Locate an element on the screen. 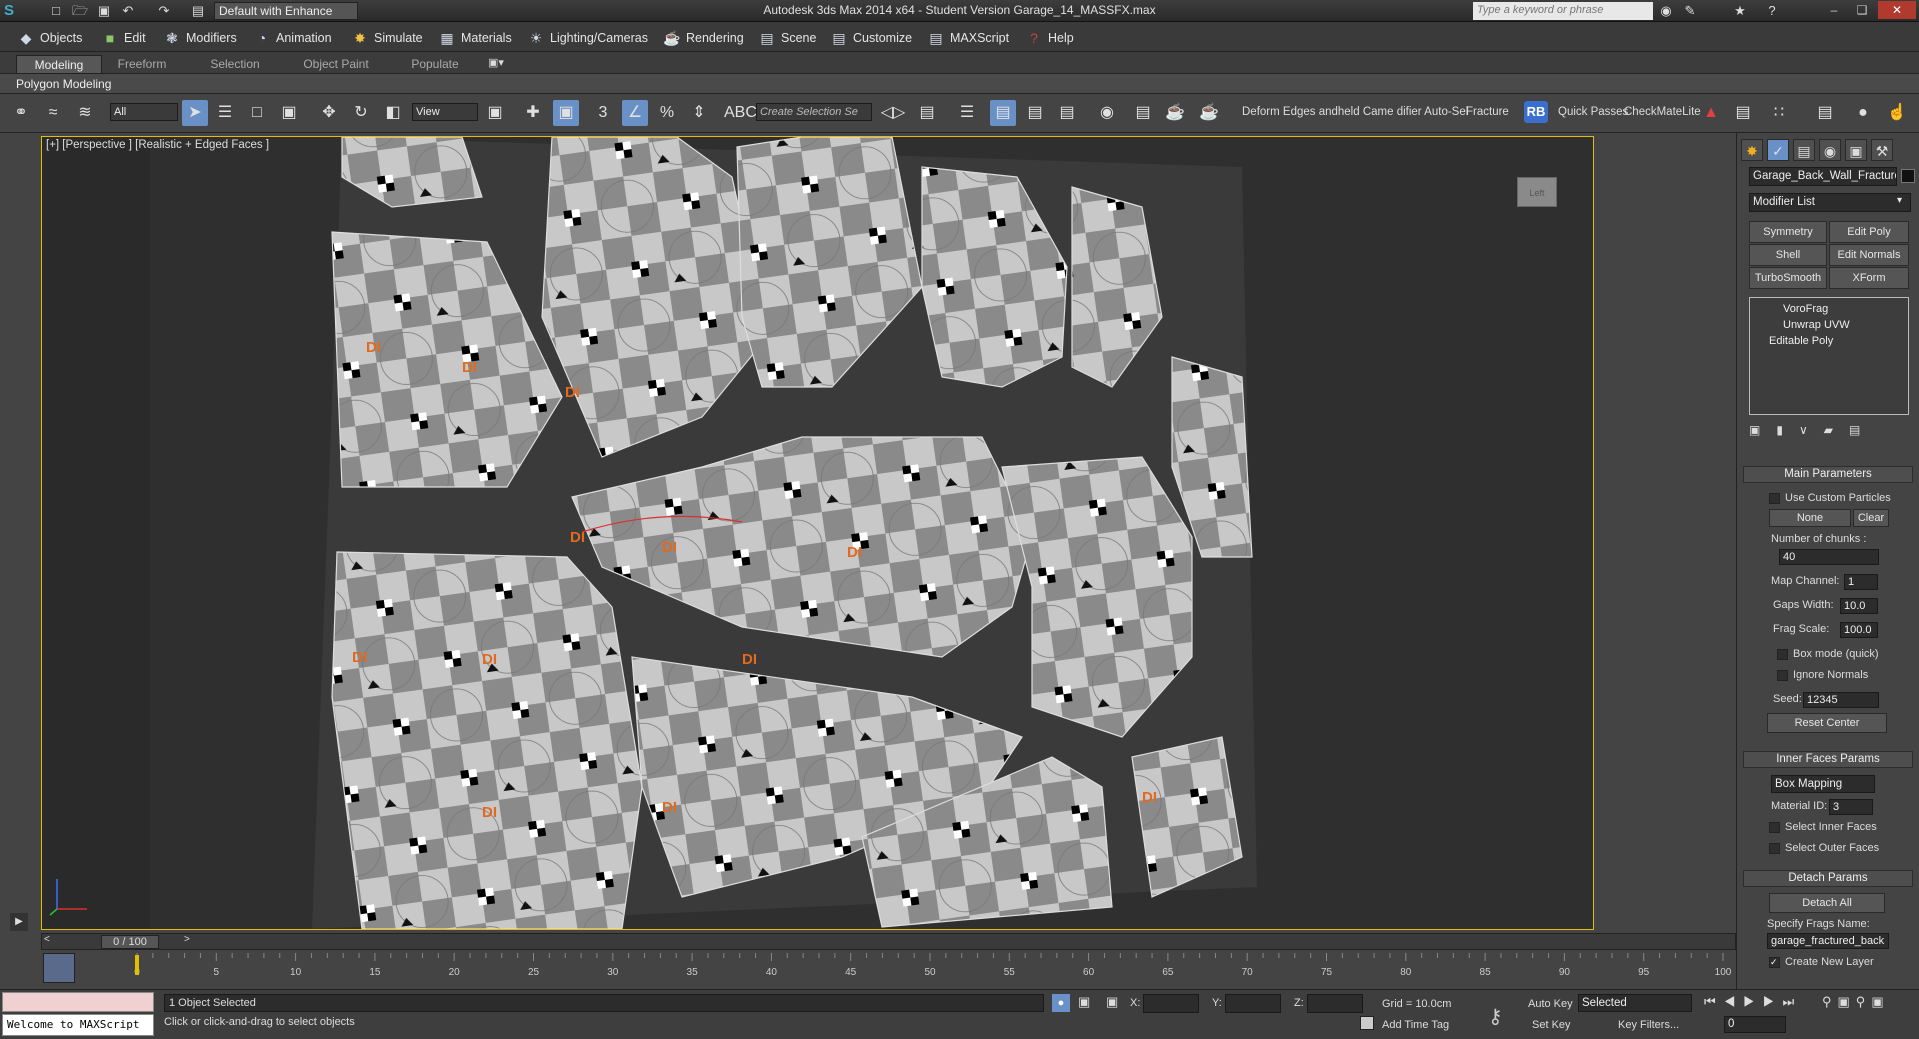 This screenshot has height=1039, width=1919. selection-filter-dropdown: All is located at coordinates (144, 112).